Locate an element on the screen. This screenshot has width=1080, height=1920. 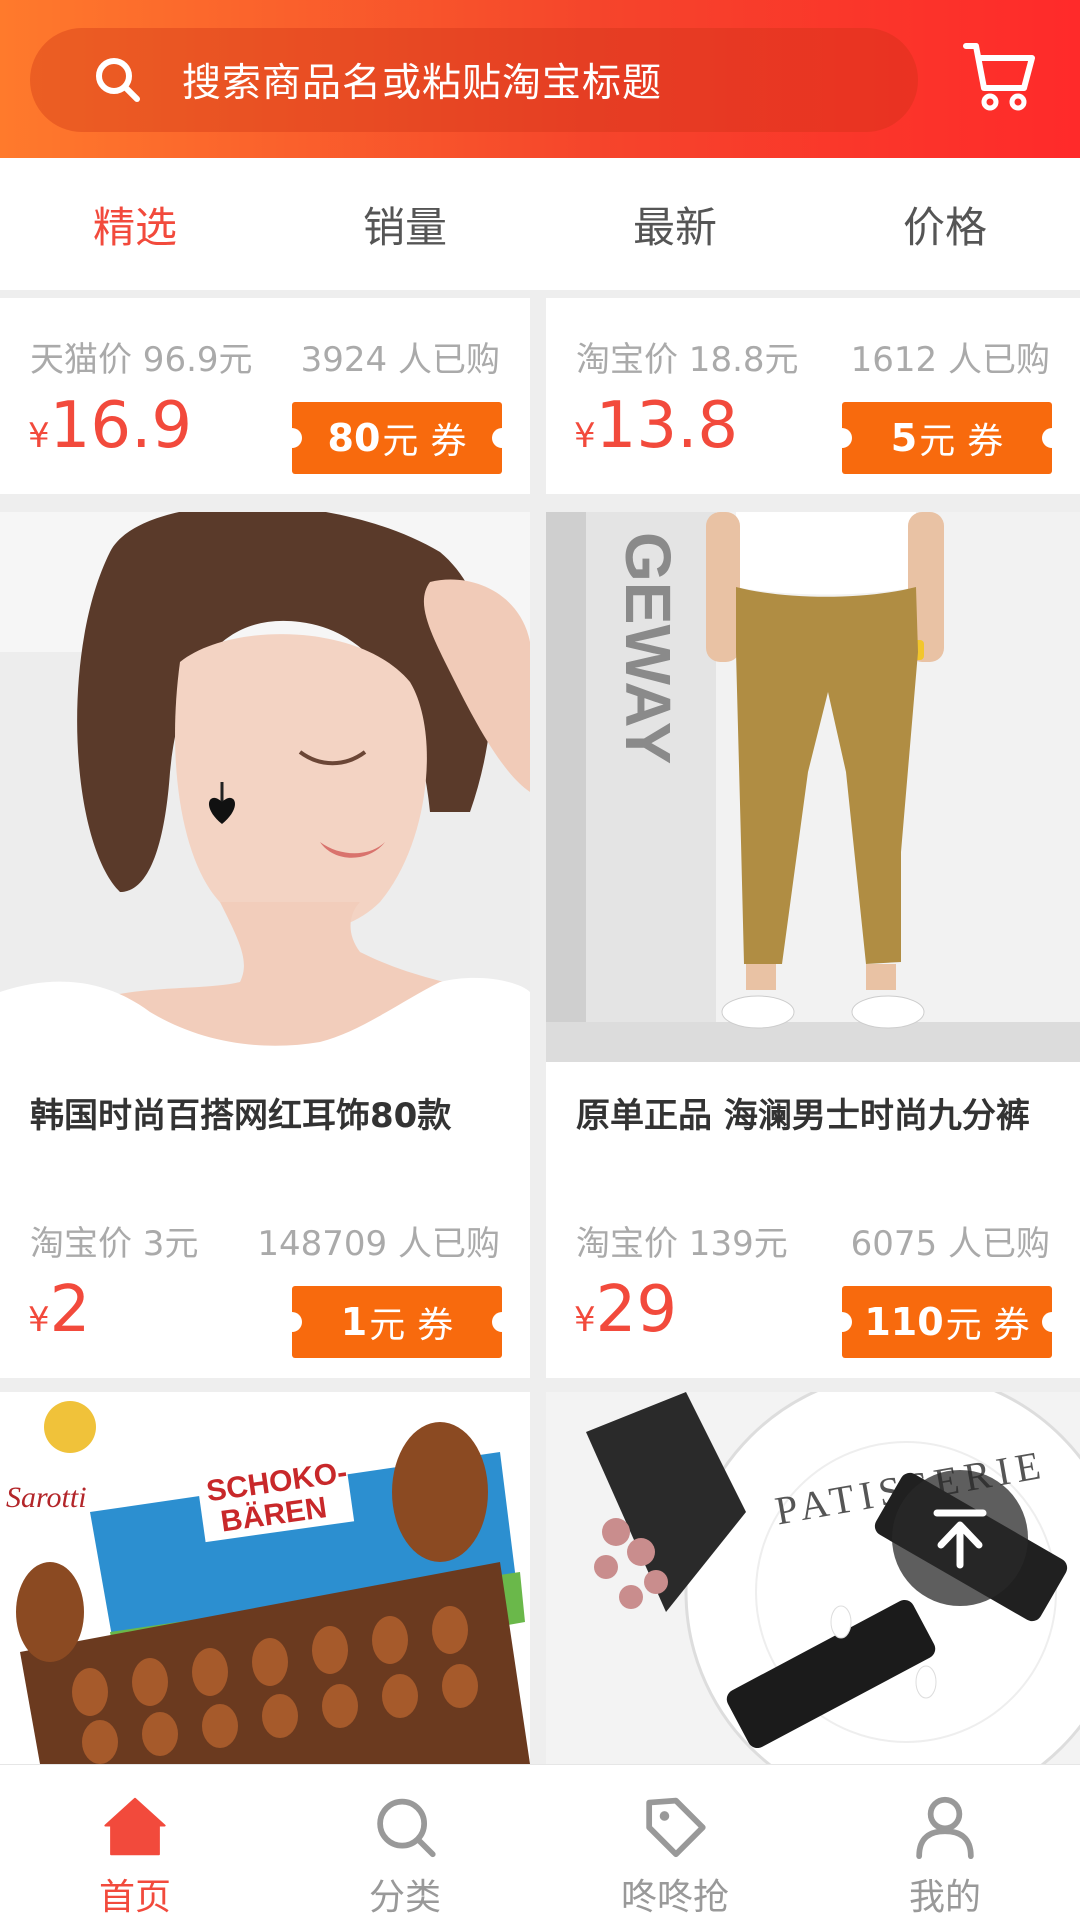
coupon-badge: 5元券 is located at coordinates (947, 438).